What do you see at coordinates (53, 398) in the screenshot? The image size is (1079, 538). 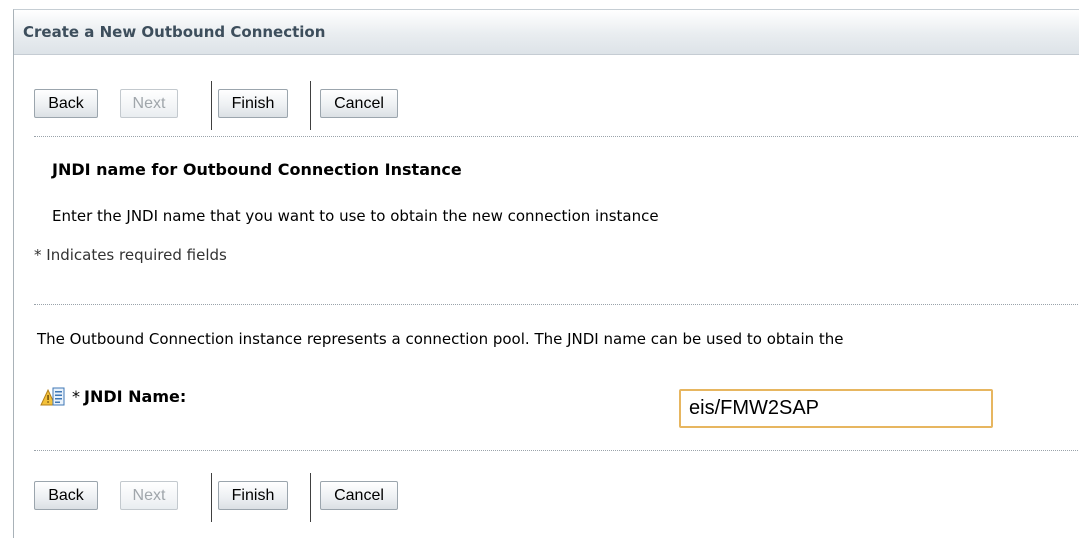 I see `warning-help-icon` at bounding box center [53, 398].